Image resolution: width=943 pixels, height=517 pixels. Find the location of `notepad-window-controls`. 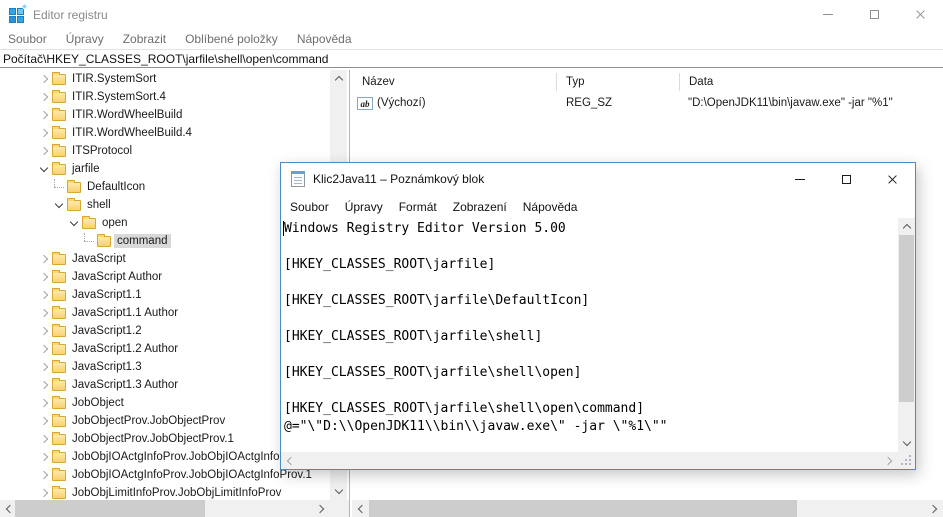

notepad-window-controls is located at coordinates (846, 179).